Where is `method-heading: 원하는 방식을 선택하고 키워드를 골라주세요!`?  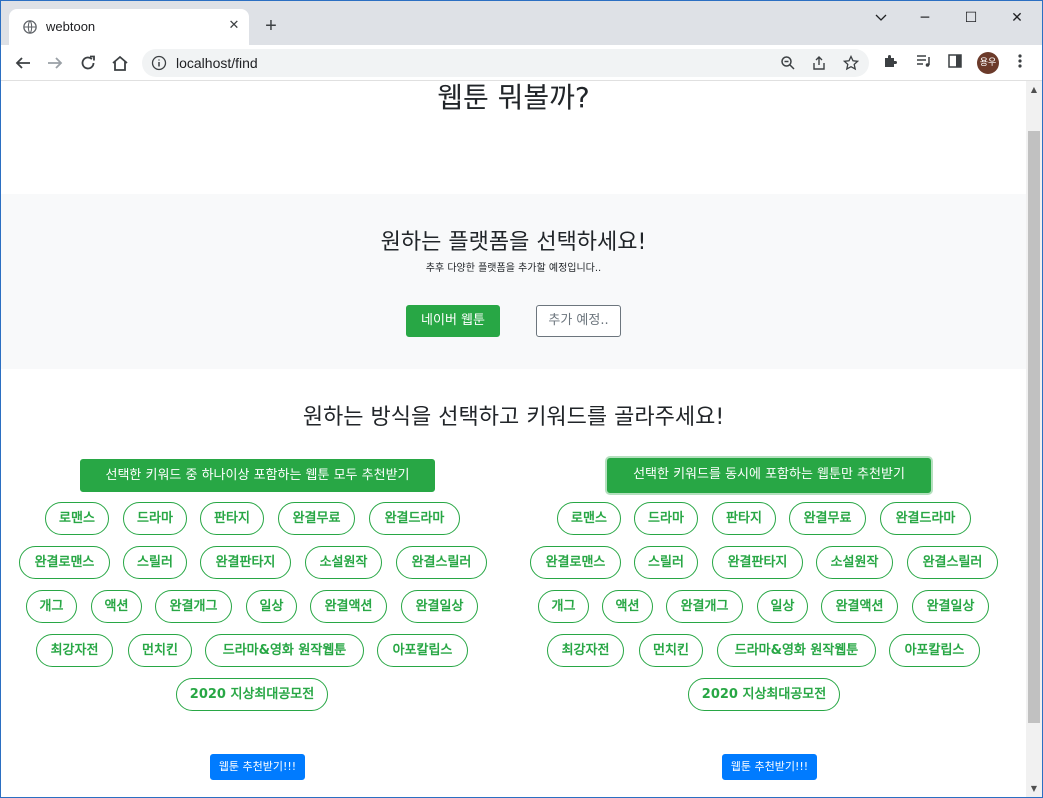
method-heading: 원하는 방식을 선택하고 키워드를 골라주세요! is located at coordinates (513, 417).